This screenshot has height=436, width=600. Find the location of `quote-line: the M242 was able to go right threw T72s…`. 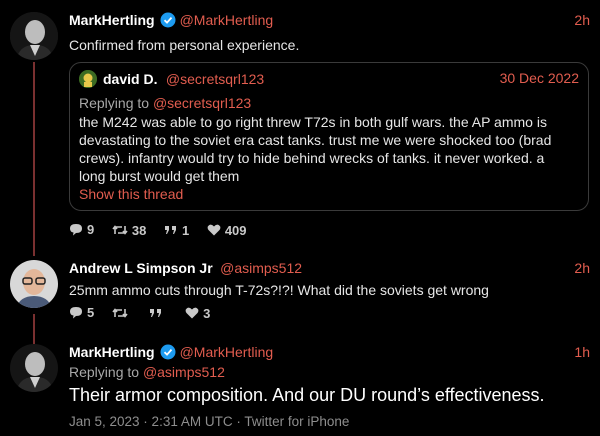

quote-line: the M242 was able to go right threw T72s… is located at coordinates (313, 122).